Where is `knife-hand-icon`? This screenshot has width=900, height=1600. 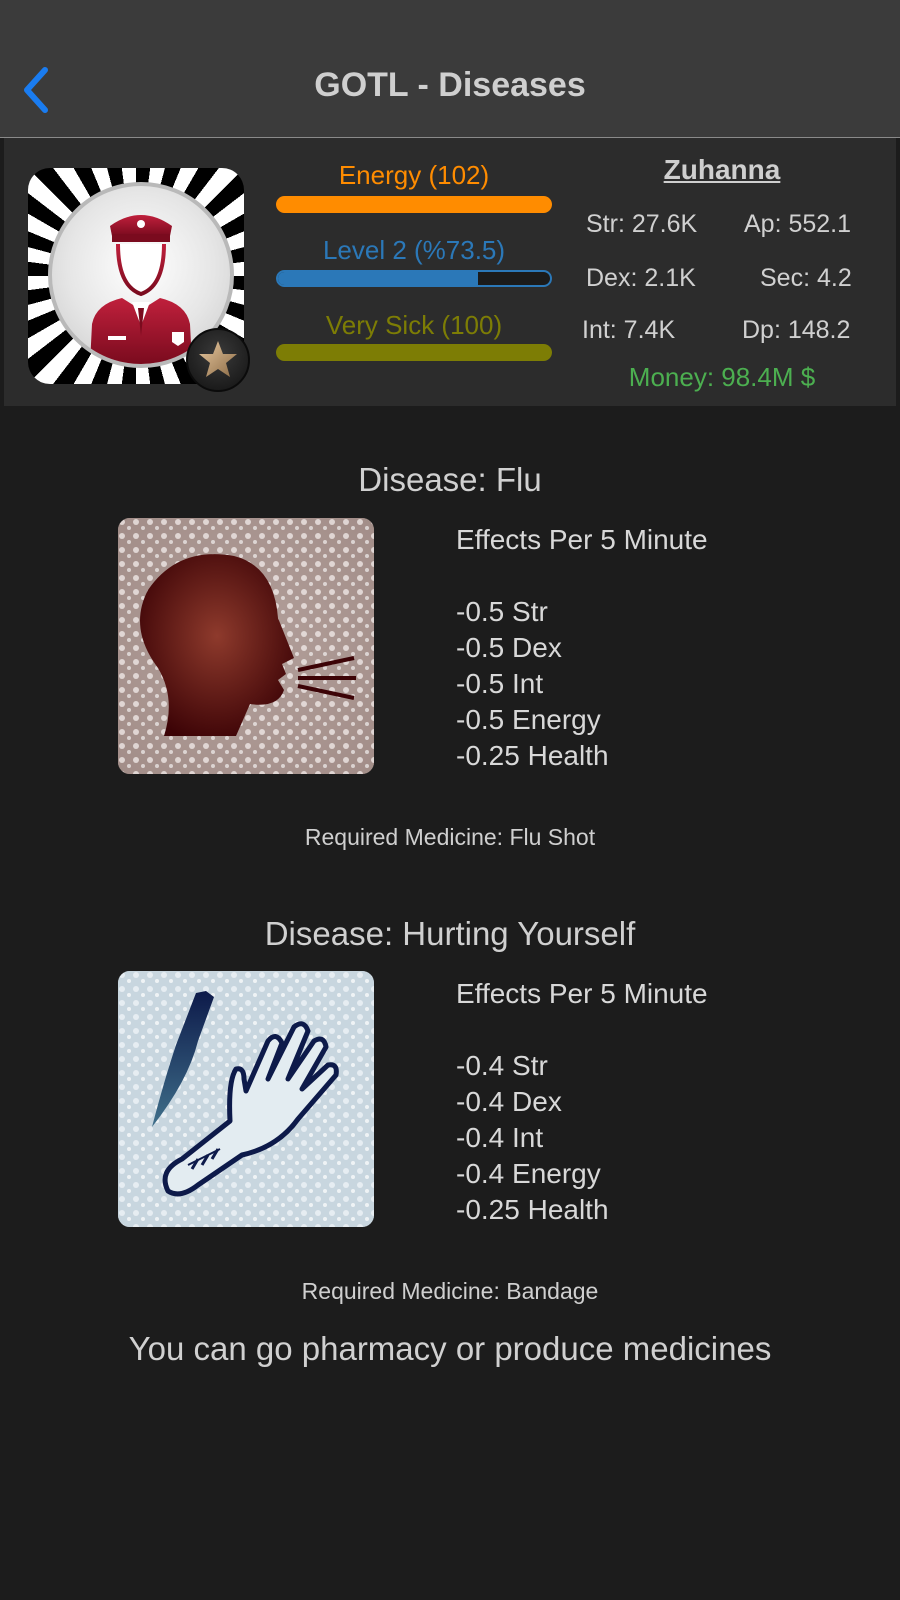 knife-hand-icon is located at coordinates (246, 1099).